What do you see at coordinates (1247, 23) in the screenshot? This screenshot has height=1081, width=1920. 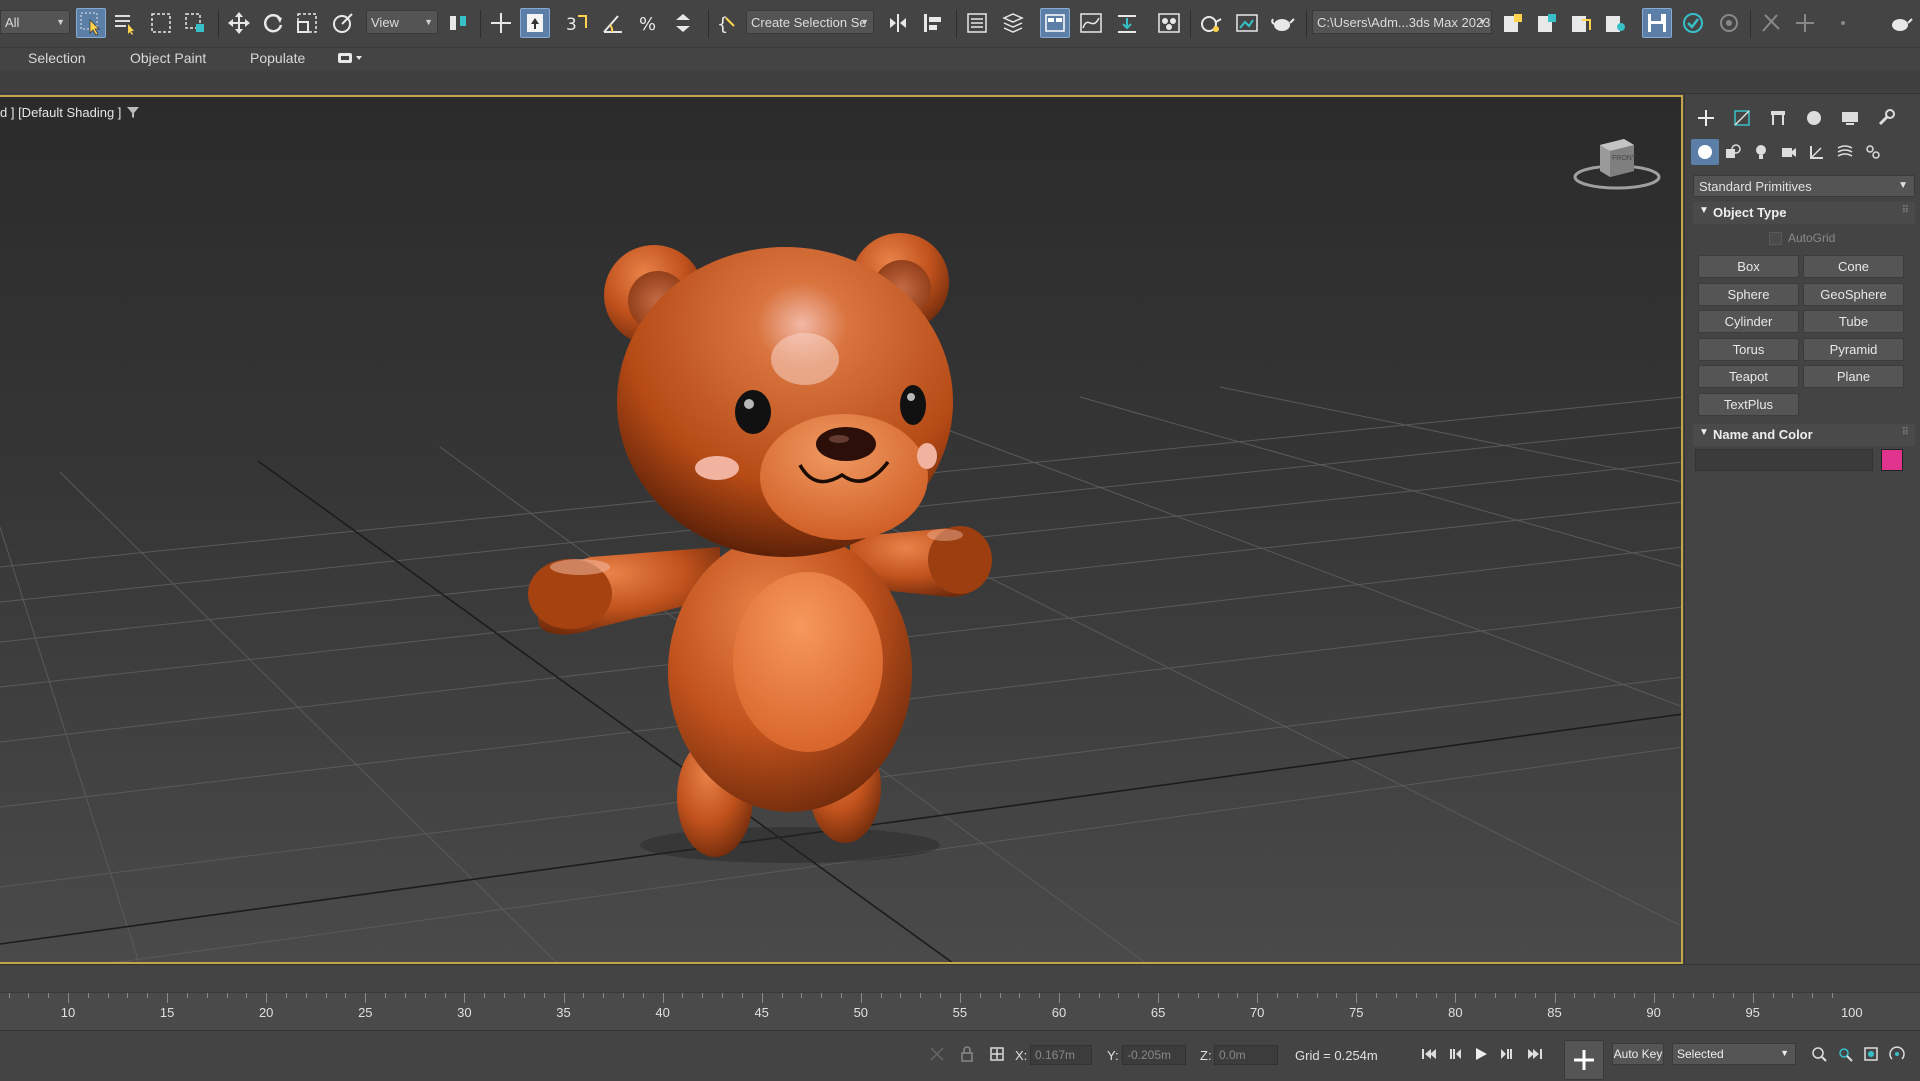 I see `rendered-frame-window-button` at bounding box center [1247, 23].